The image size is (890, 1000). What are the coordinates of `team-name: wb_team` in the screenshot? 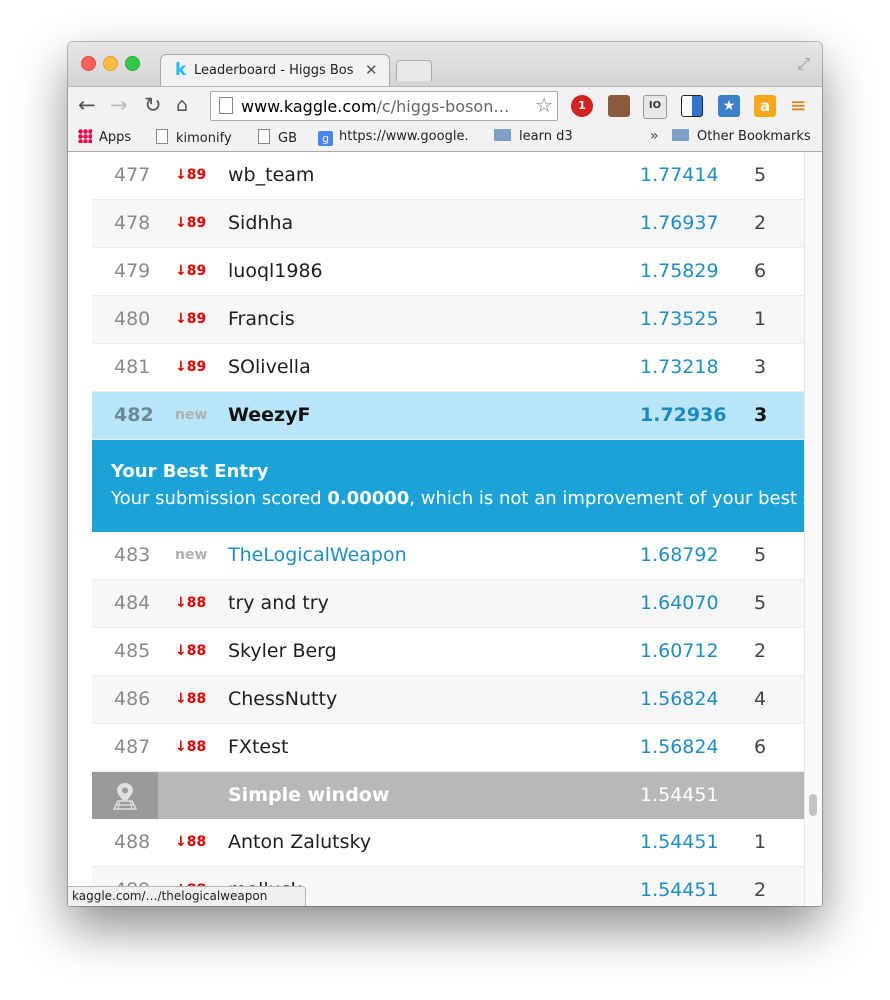 It's located at (271, 175).